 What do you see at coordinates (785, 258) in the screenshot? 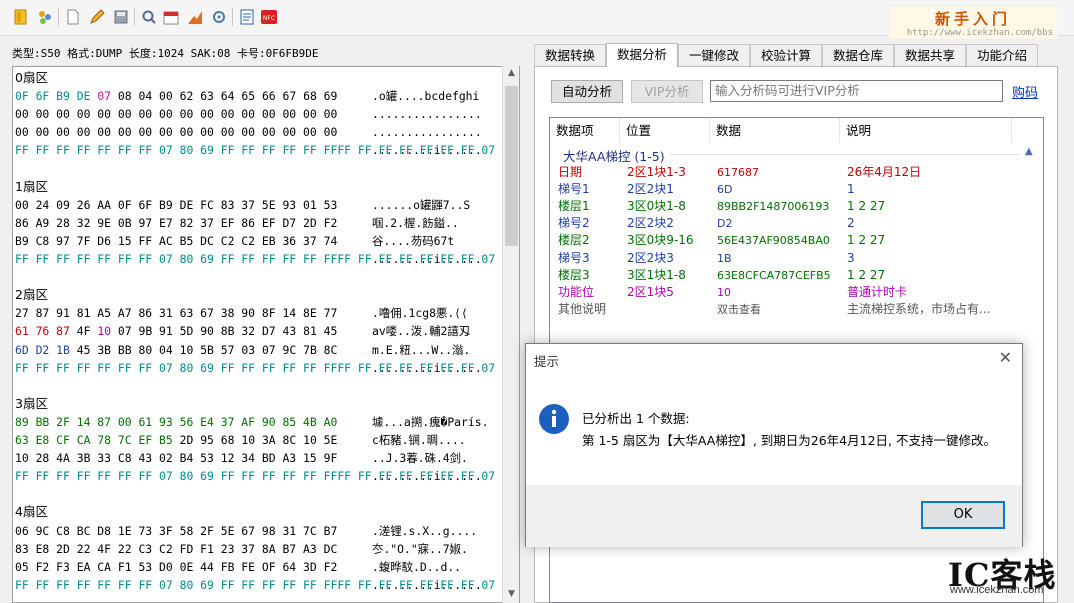
I see `analysis-row: 梯号3 2区2块3 1B 3` at bounding box center [785, 258].